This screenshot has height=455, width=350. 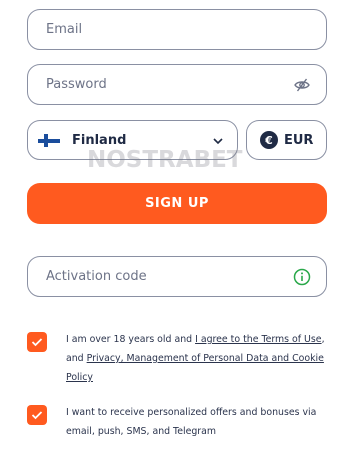 What do you see at coordinates (169, 276) in the screenshot?
I see `activation-code-input` at bounding box center [169, 276].